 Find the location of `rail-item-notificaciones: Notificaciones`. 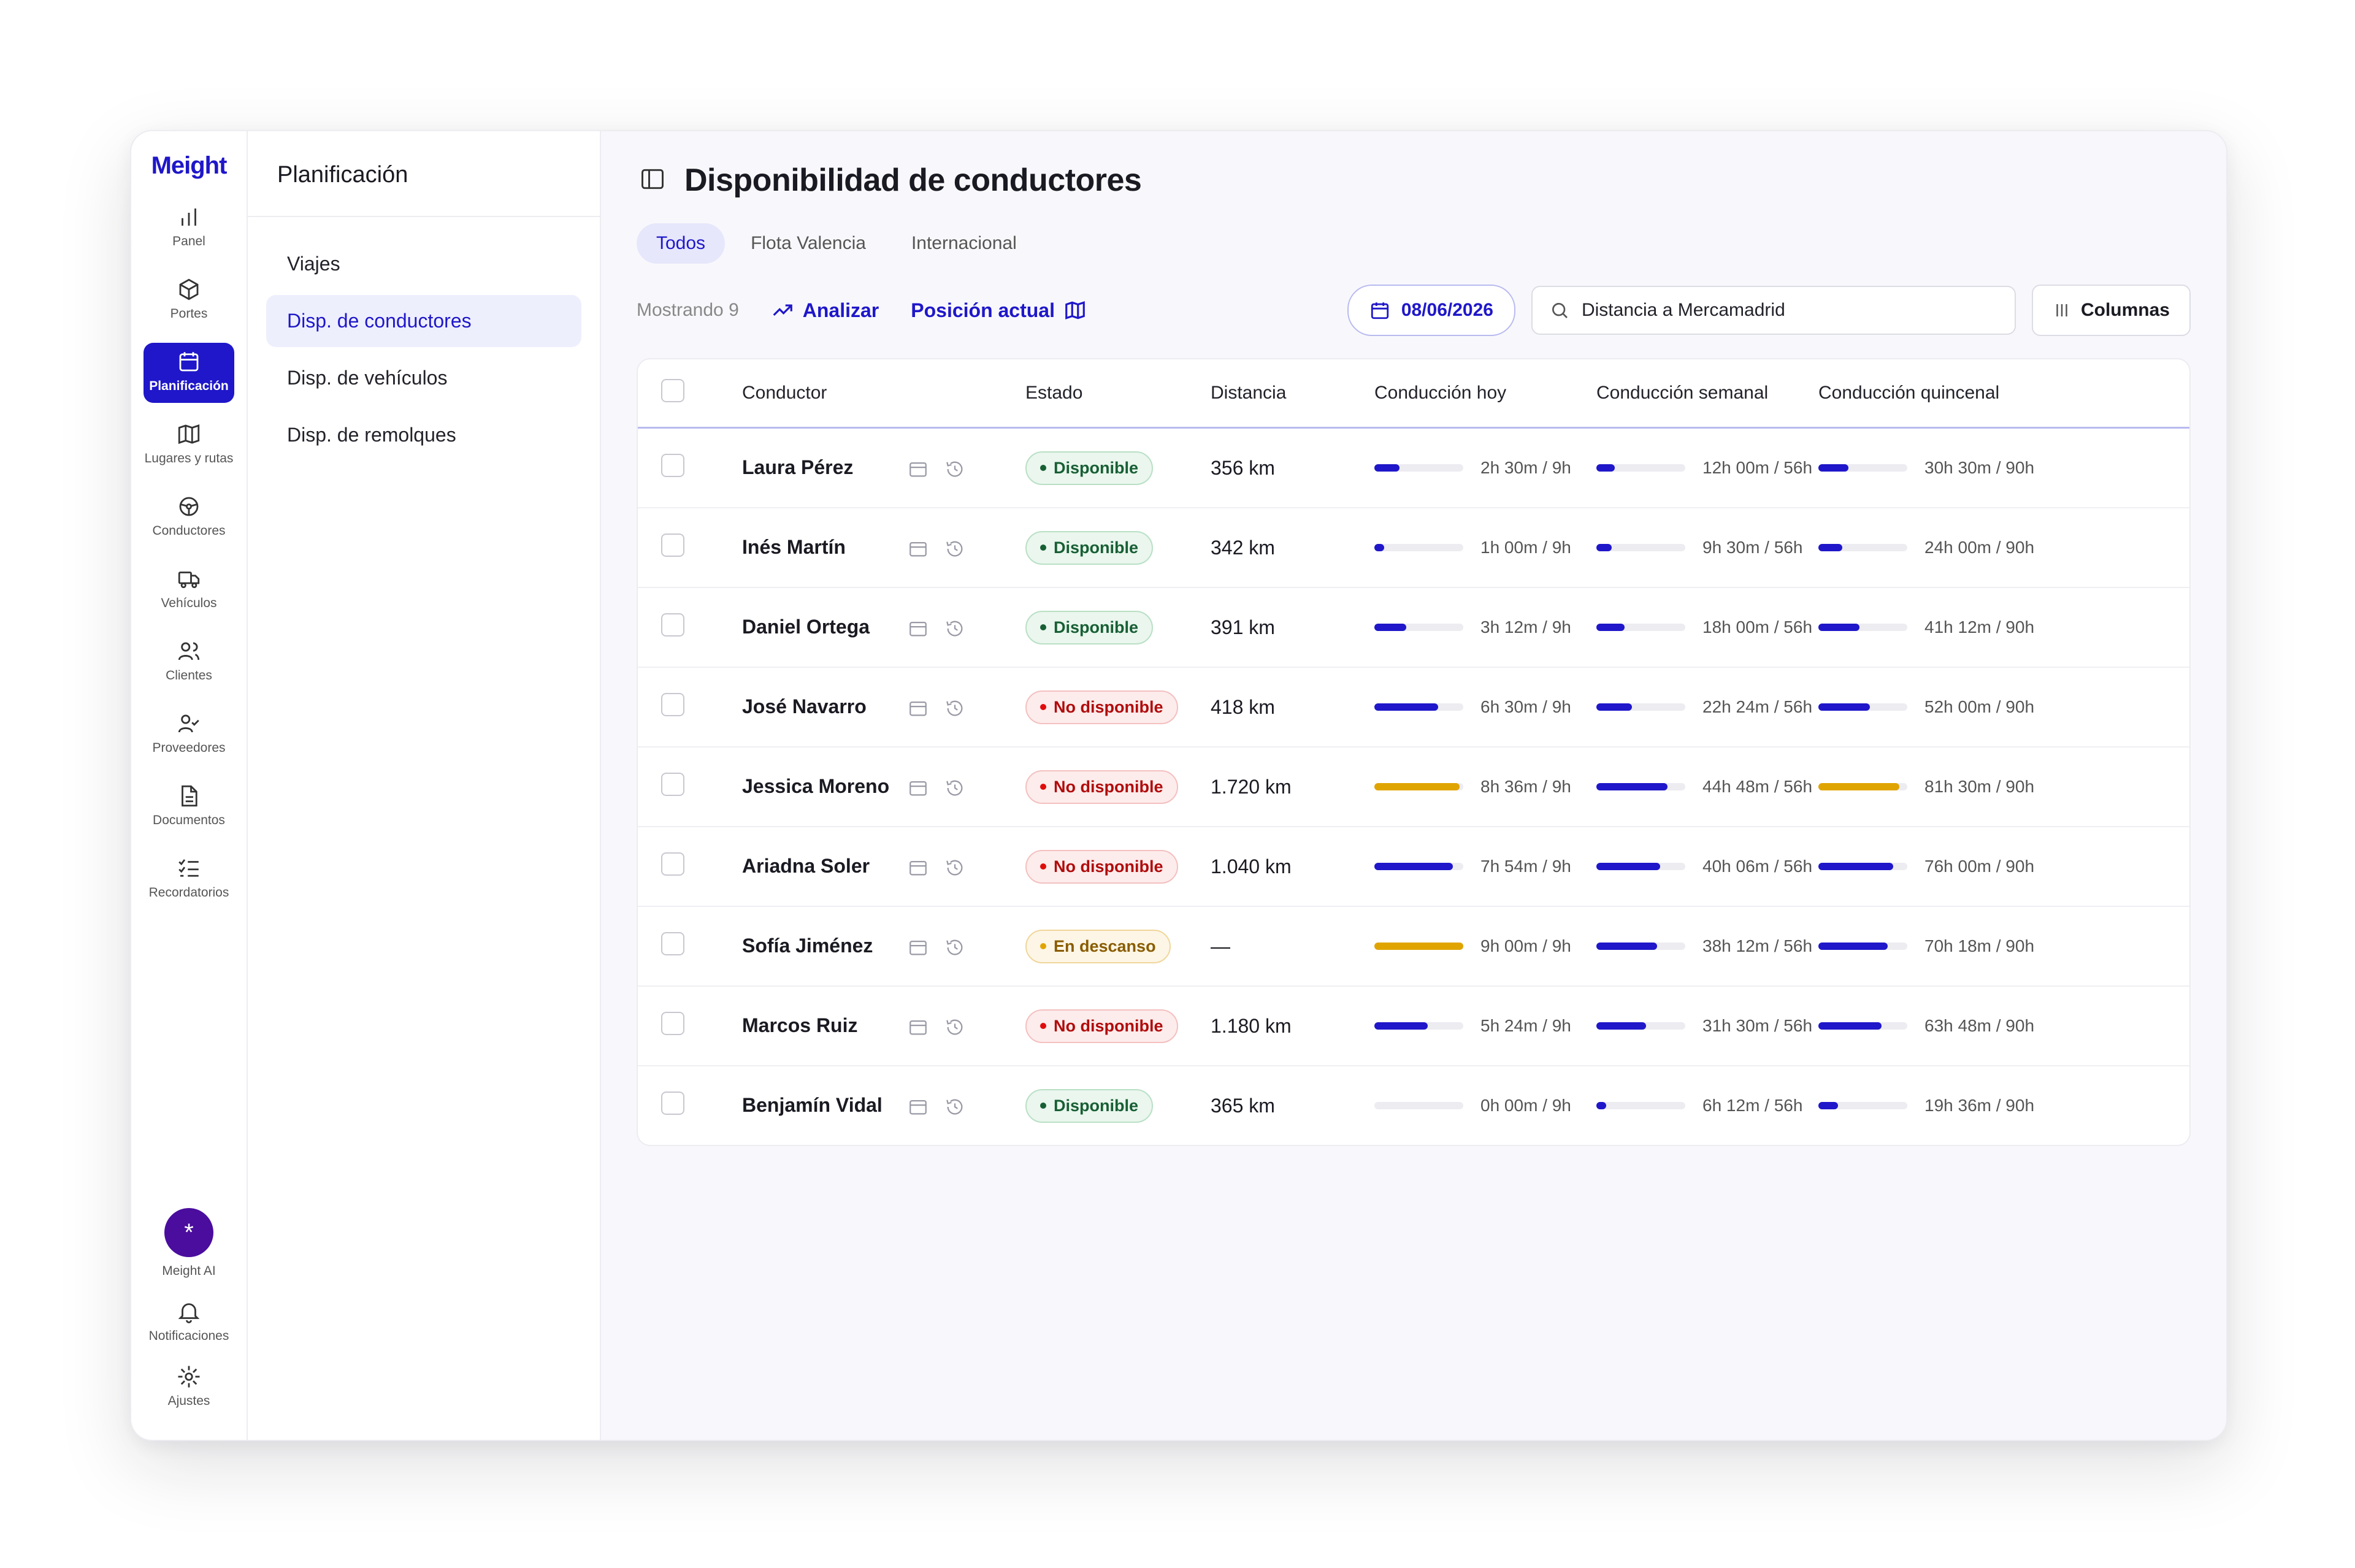

rail-item-notificaciones: Notificaciones is located at coordinates (189, 1323).